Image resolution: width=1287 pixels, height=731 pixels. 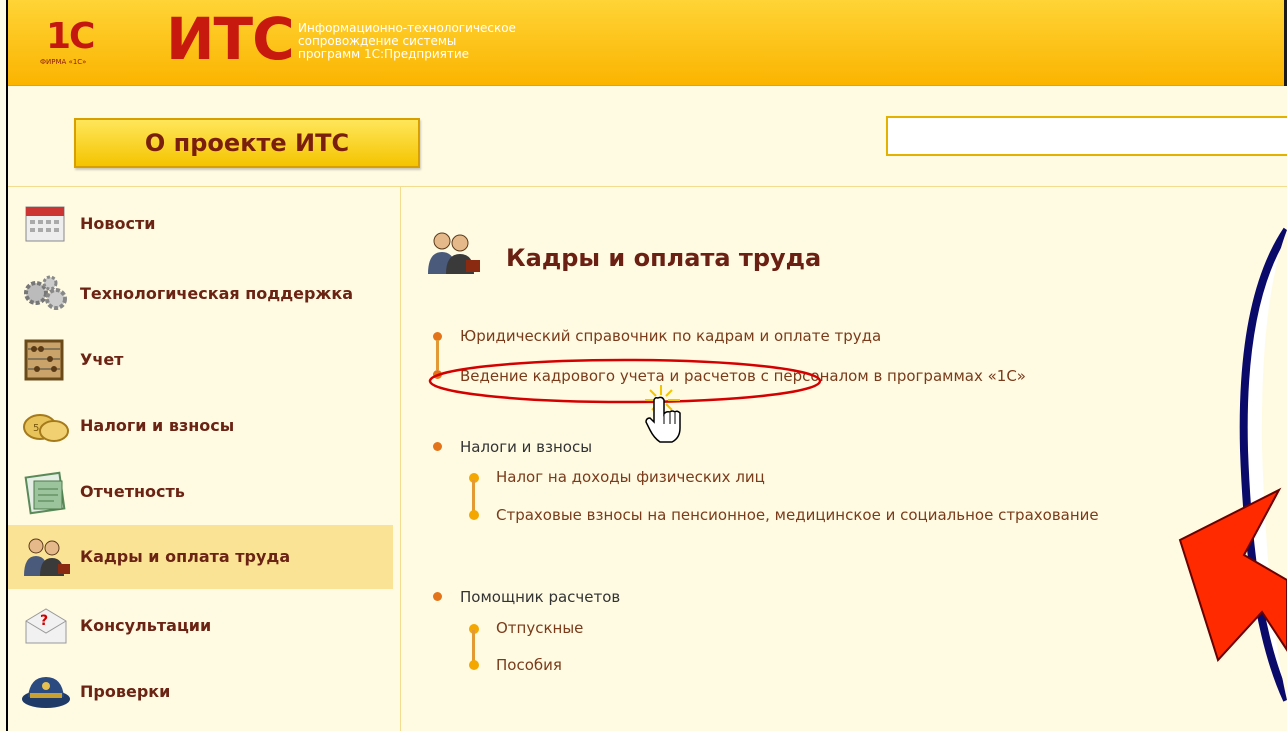 What do you see at coordinates (63, 62) in the screenshot?
I see `logo-1c-firm: ФИРМА «1С»` at bounding box center [63, 62].